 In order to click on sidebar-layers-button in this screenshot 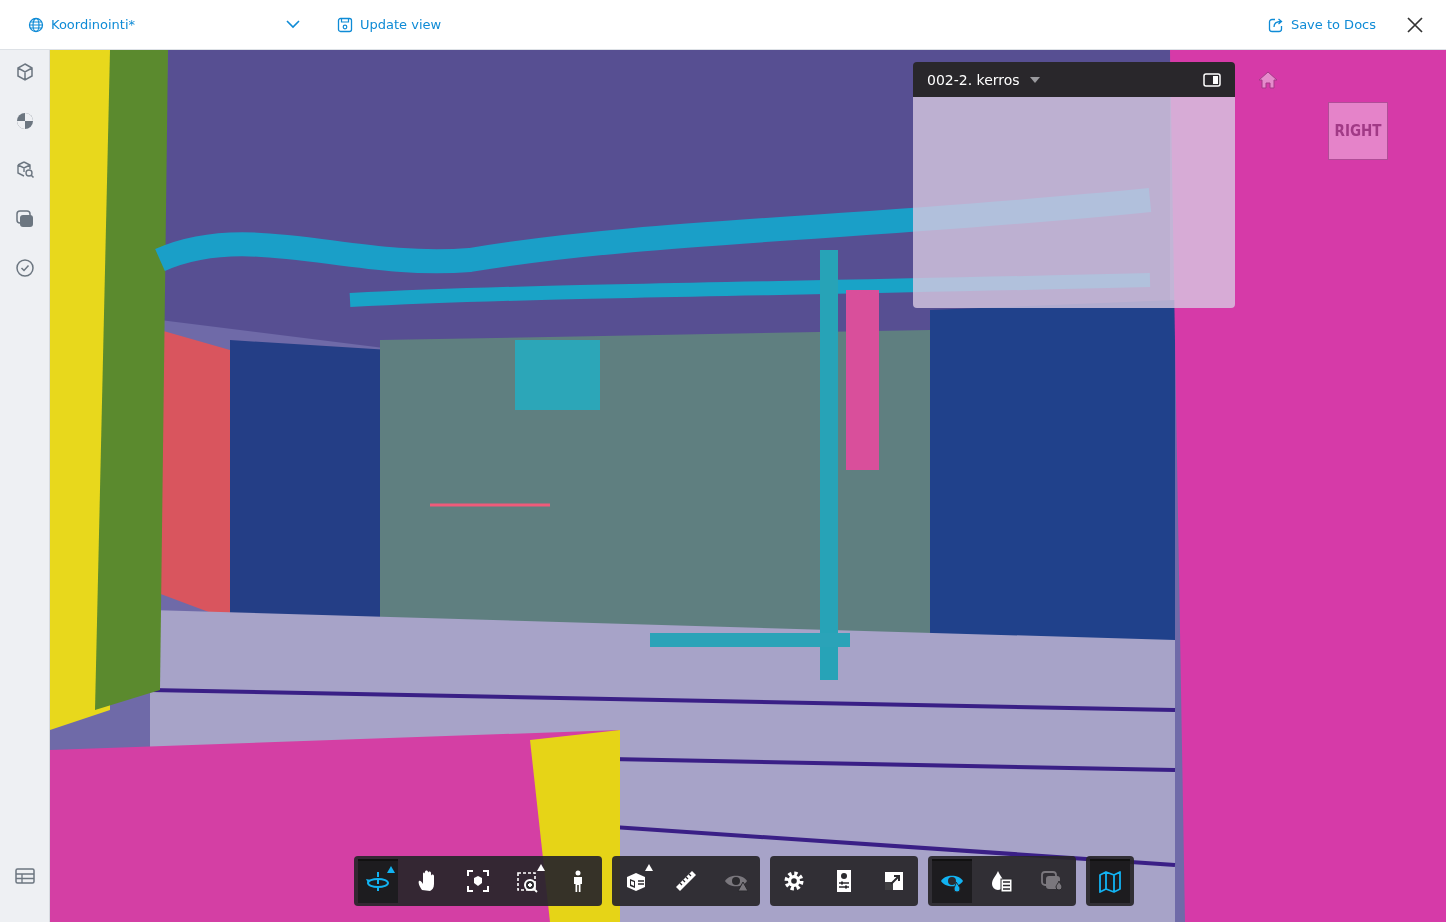, I will do `click(24, 219)`.